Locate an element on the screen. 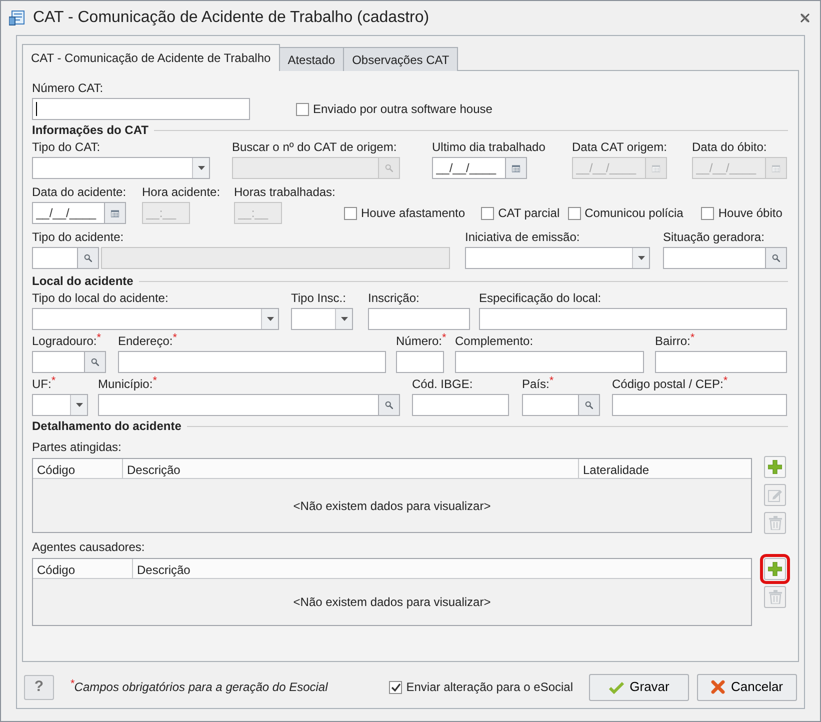 The height and width of the screenshot is (722, 821). checkbox-label: Comunicou polícia is located at coordinates (634, 213).